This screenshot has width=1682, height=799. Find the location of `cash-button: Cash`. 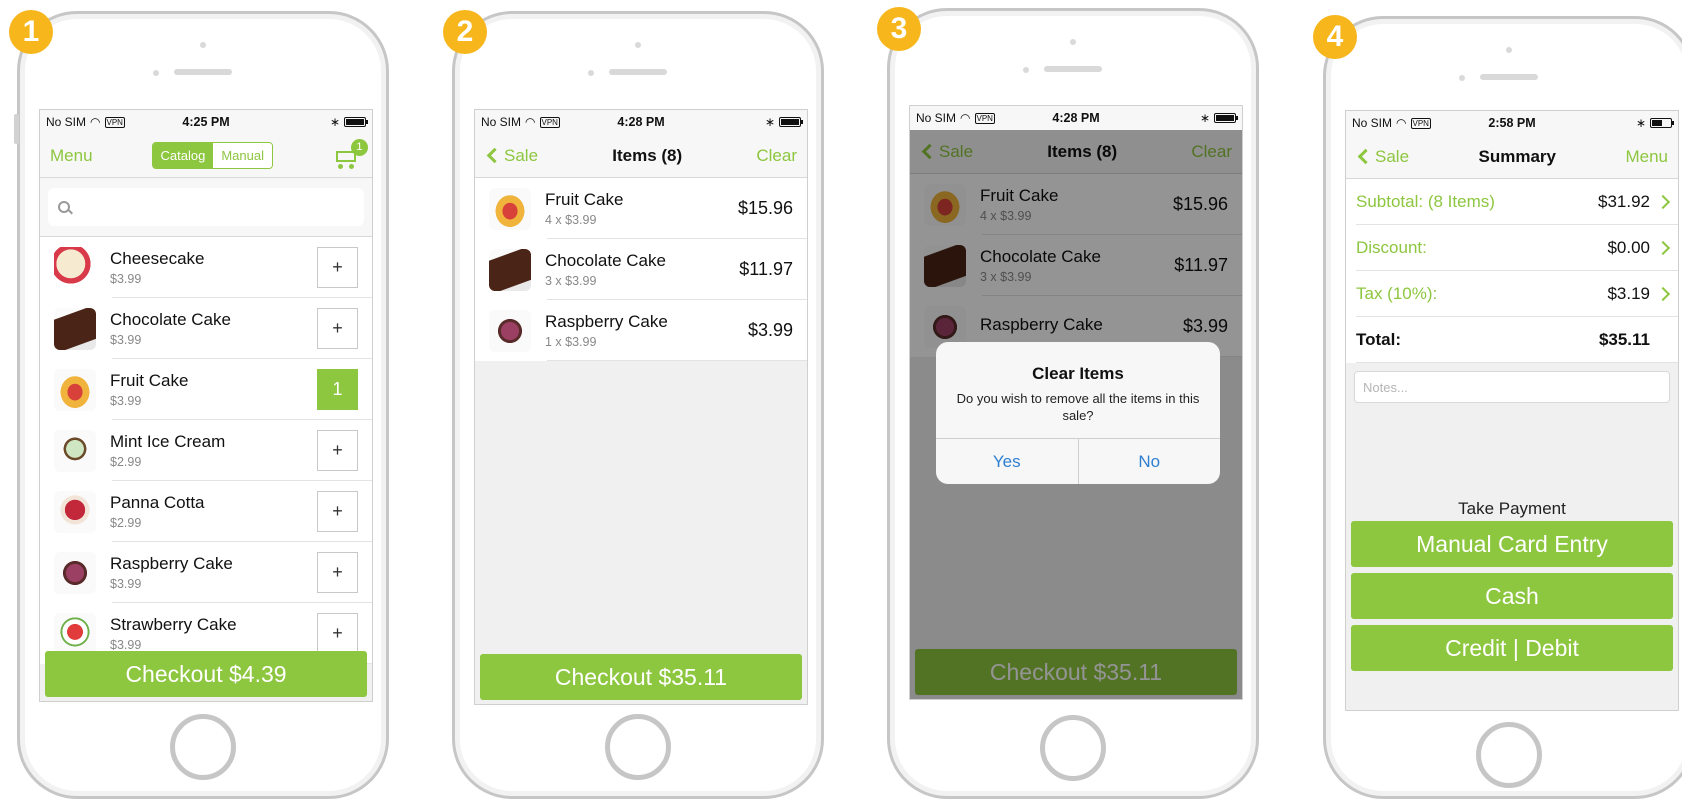

cash-button: Cash is located at coordinates (1512, 596).